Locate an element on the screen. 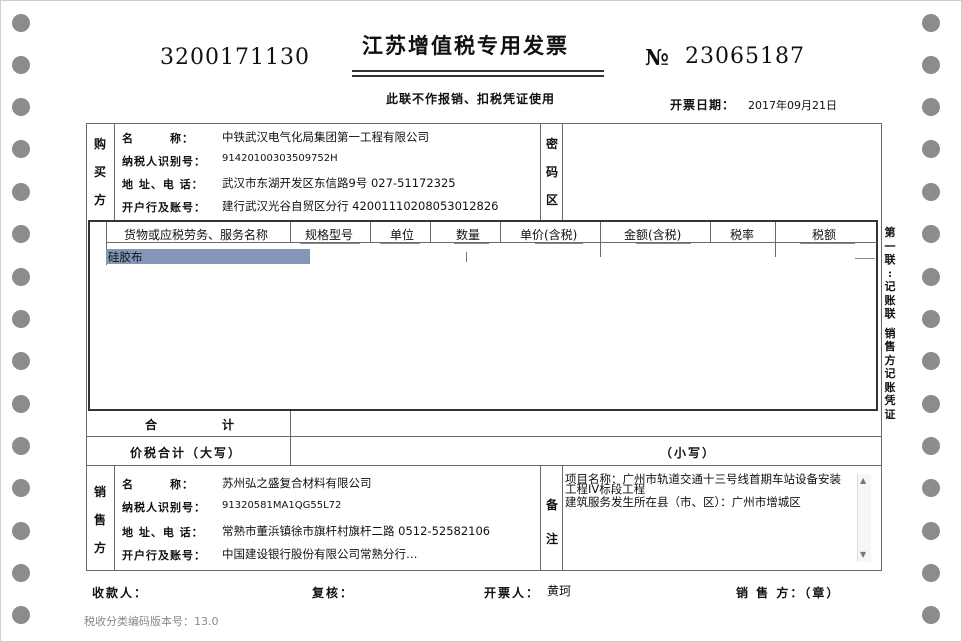  column-header-quantity: 数量 is located at coordinates (468, 235).